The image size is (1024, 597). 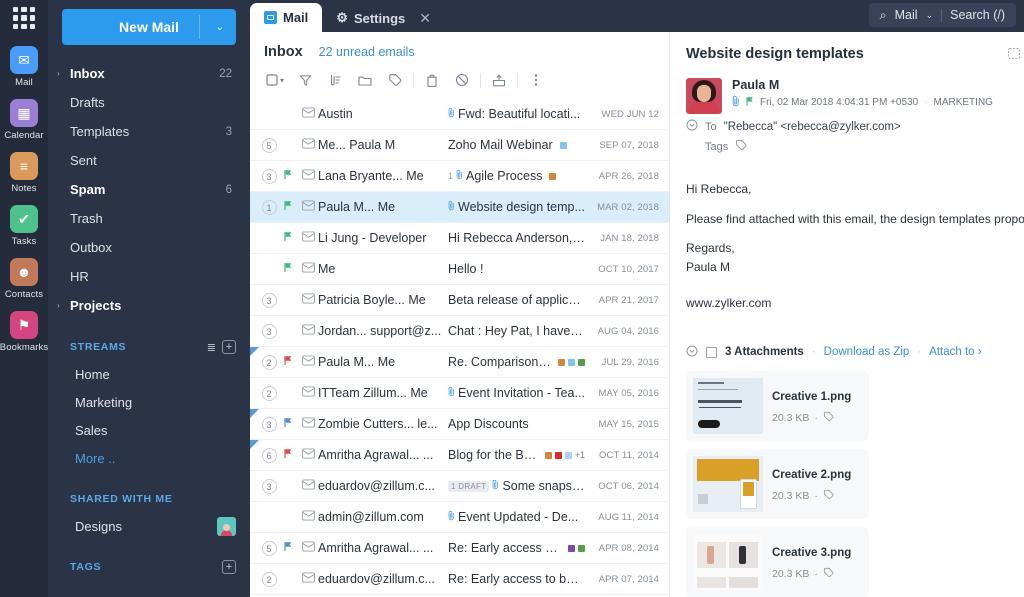 What do you see at coordinates (383, 18) in the screenshot?
I see `tab-settings: ⚙ Settings ✕` at bounding box center [383, 18].